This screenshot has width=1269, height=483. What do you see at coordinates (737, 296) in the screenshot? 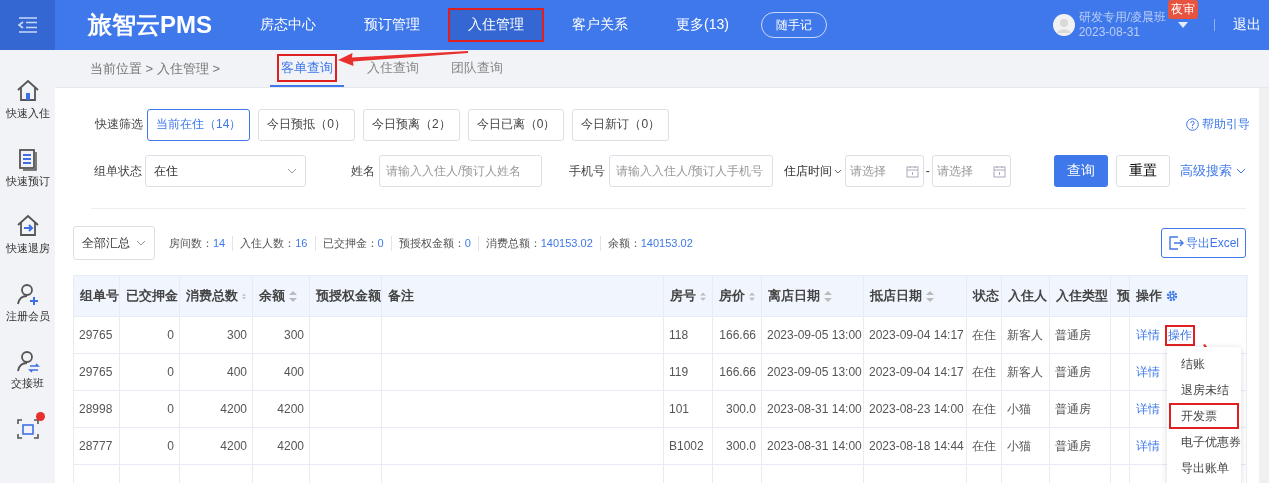
I see `column-header: 房价` at bounding box center [737, 296].